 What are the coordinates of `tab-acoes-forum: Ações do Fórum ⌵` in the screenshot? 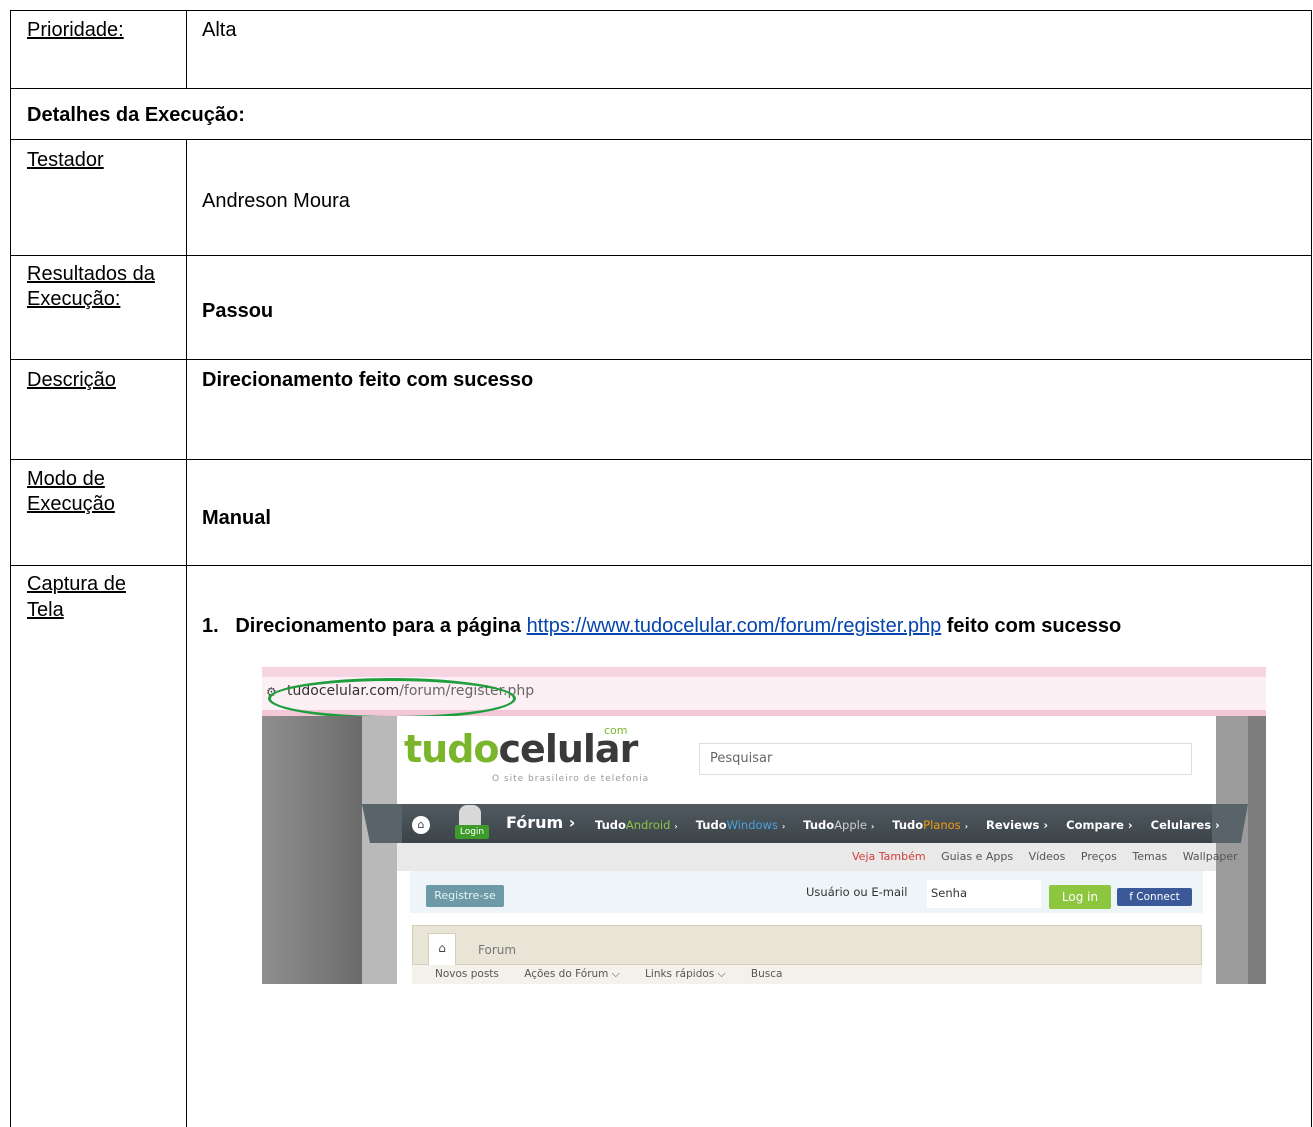 It's located at (571, 974).